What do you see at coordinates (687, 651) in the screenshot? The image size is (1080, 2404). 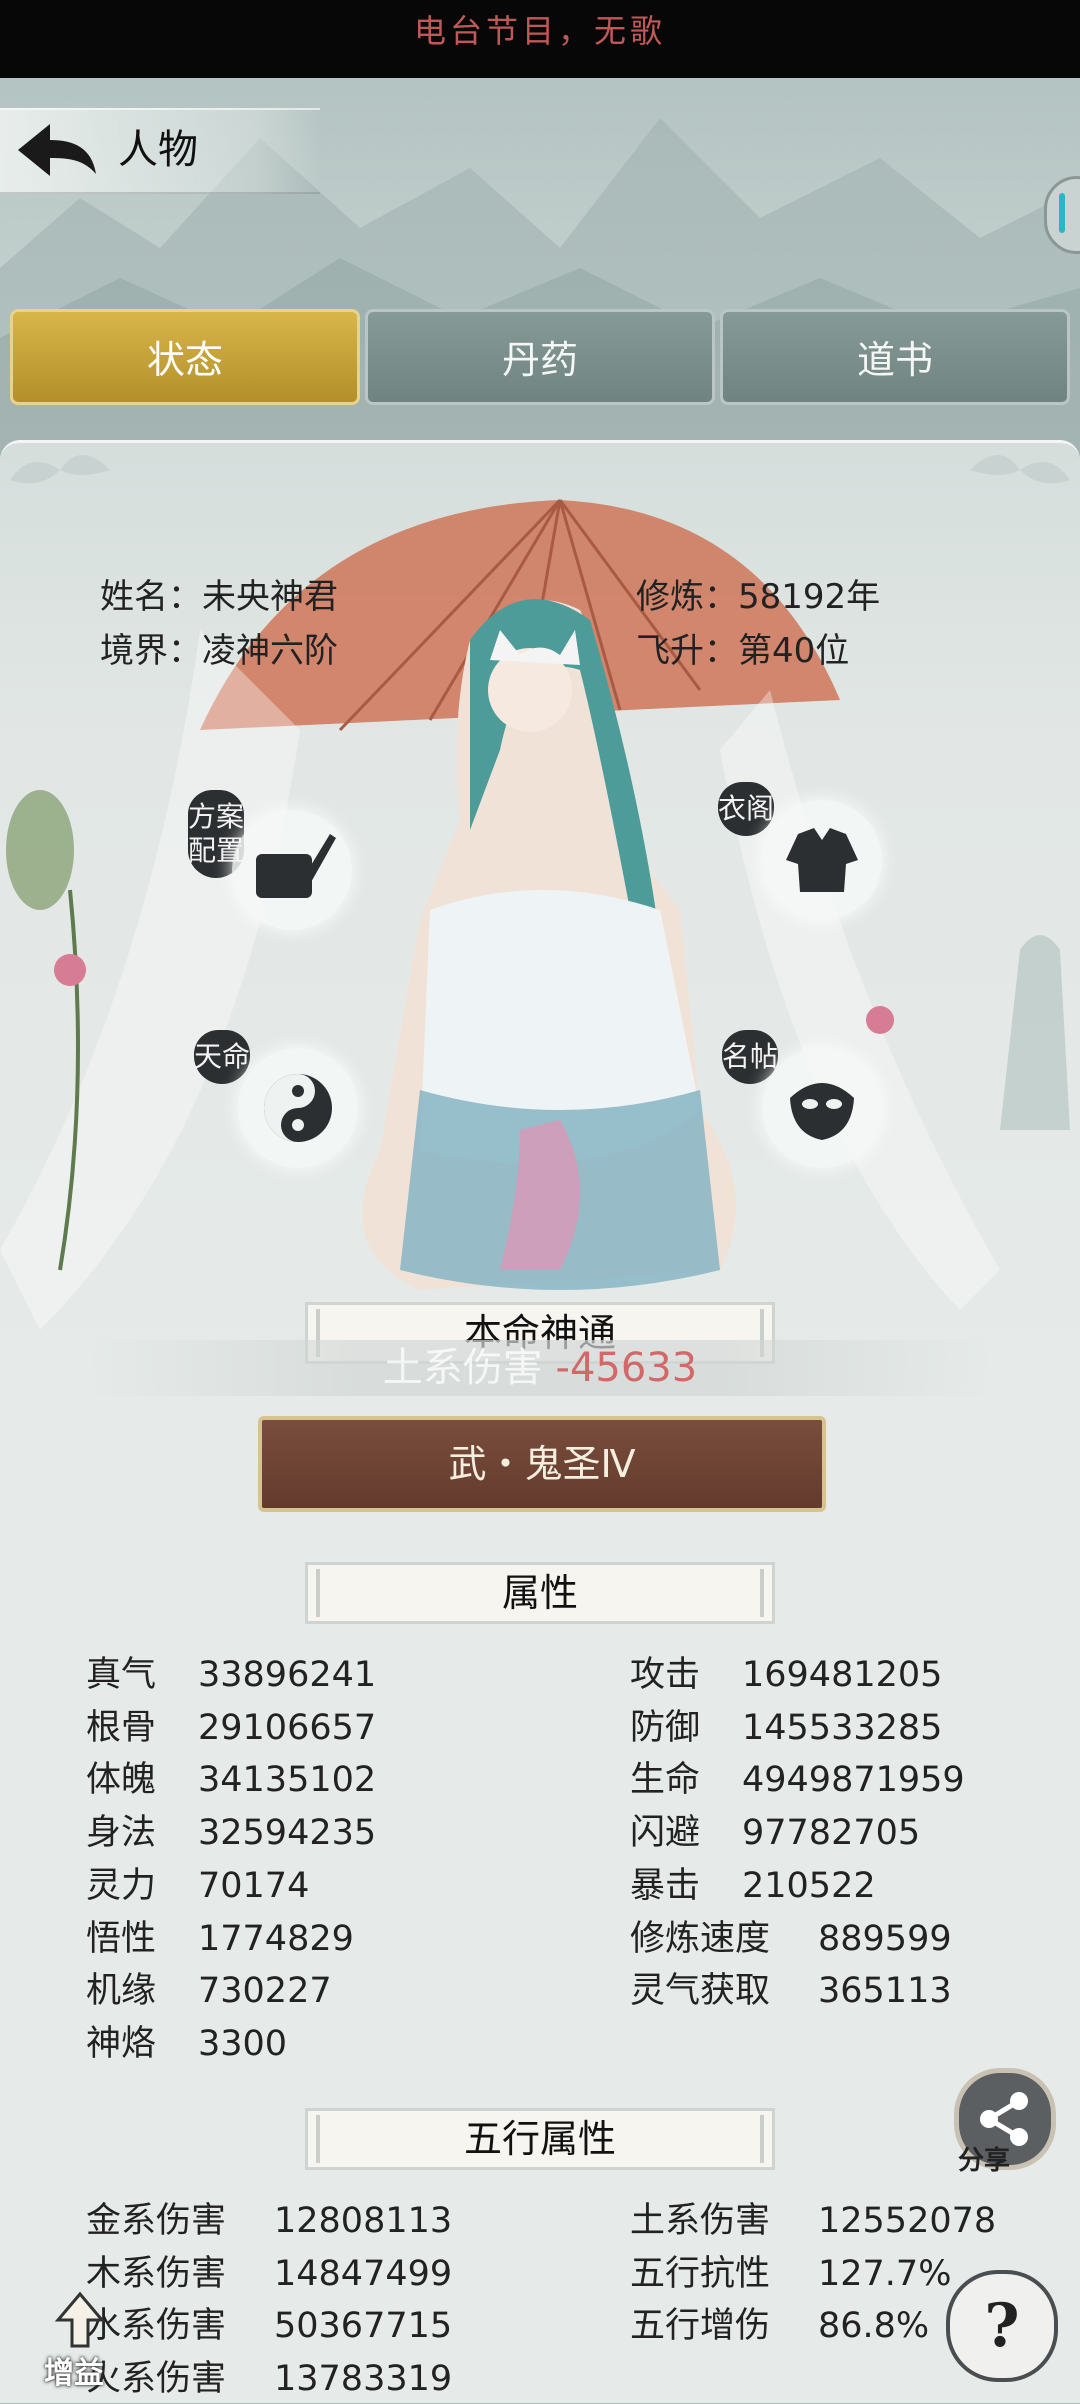 I see `ascension-label: 飞升：` at bounding box center [687, 651].